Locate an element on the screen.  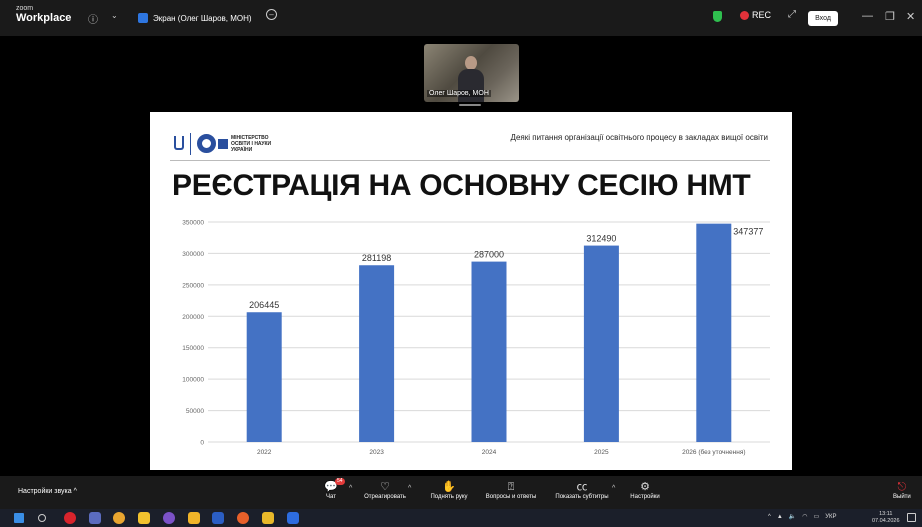
security-shield-icon is located at coordinates (717, 16).